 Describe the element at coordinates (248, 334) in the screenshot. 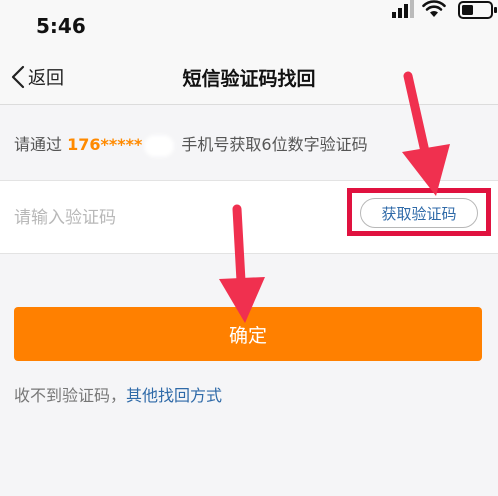

I see `confirm-button: 确定` at that location.